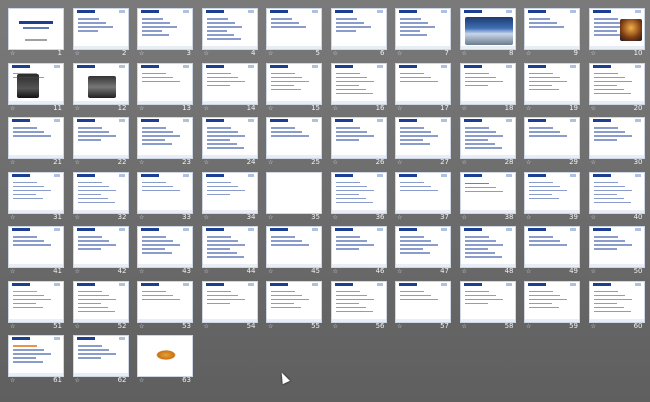  Describe the element at coordinates (358, 87) in the screenshot. I see `slide-thumbnail-16: ☆ 16` at that location.